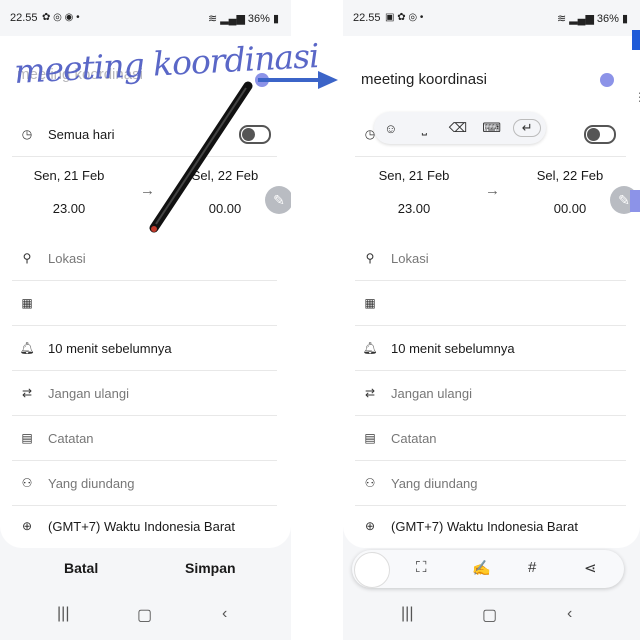 The image size is (640, 640). Describe the element at coordinates (298, 80) in the screenshot. I see `transition-arrow-icon` at that location.